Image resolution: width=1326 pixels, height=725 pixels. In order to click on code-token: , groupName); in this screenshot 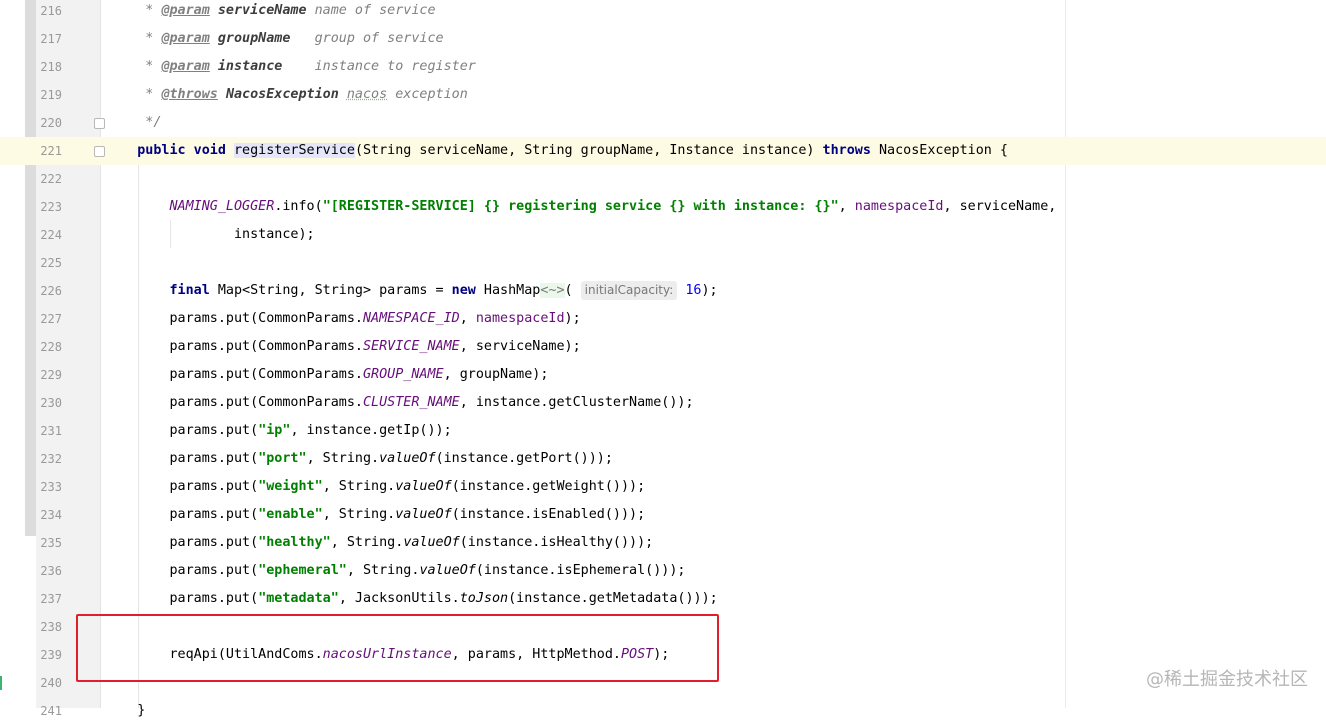, I will do `click(496, 374)`.